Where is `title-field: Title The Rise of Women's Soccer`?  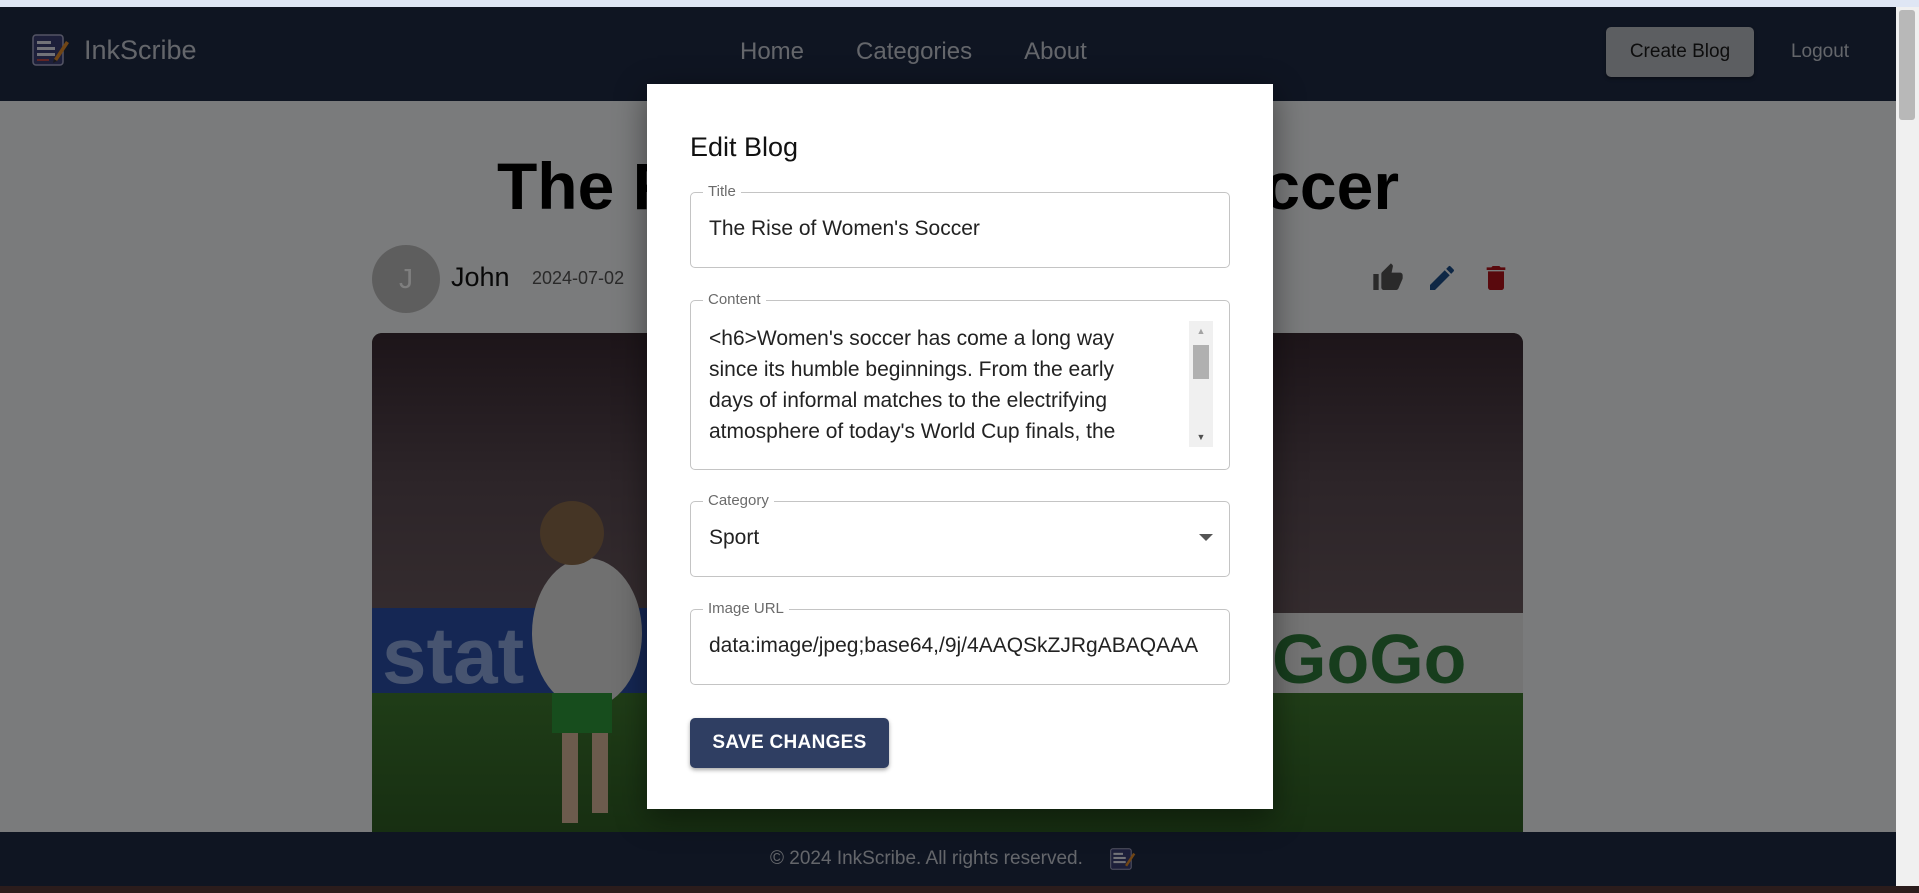 title-field: Title The Rise of Women's Soccer is located at coordinates (960, 225).